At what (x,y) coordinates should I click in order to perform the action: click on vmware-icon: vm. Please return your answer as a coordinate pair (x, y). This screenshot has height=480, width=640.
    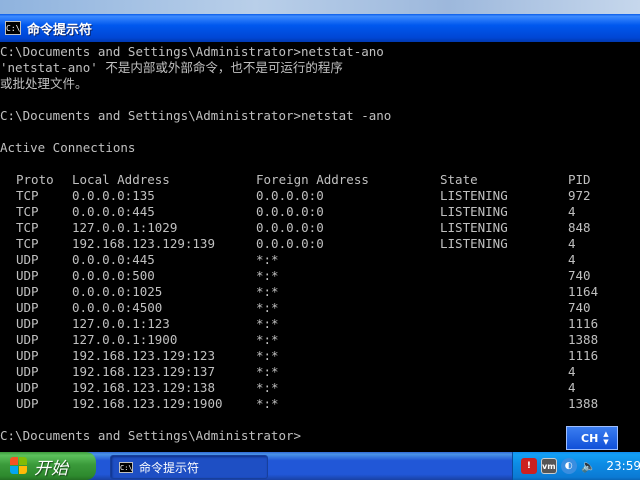
    Looking at the image, I should click on (548, 466).